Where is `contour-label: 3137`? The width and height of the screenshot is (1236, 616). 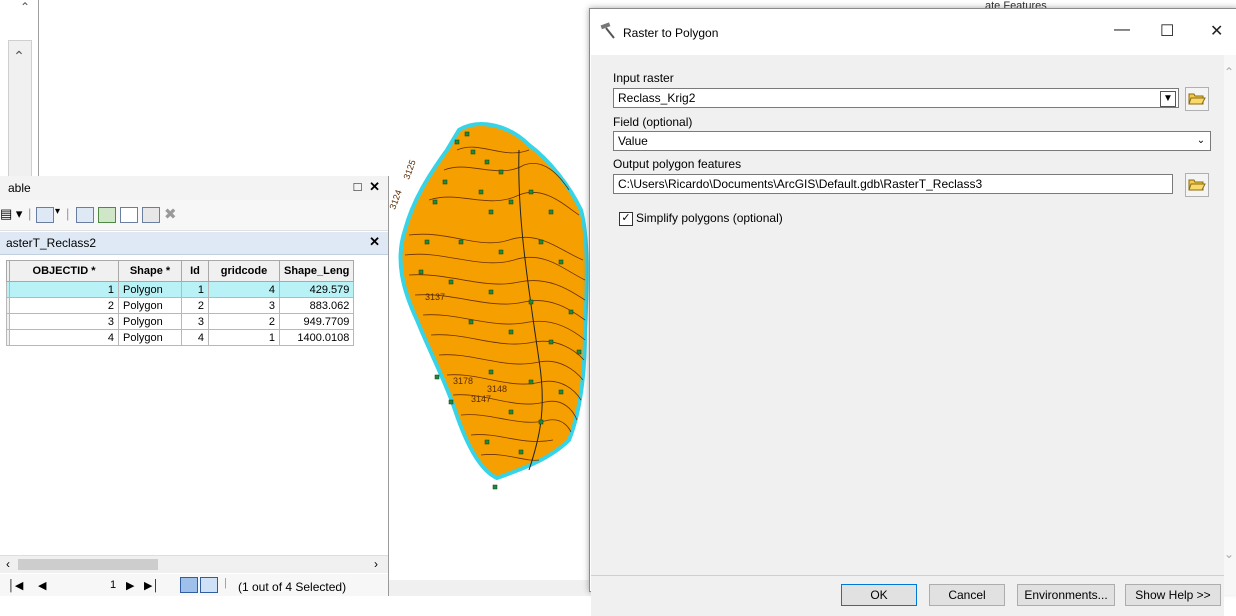 contour-label: 3137 is located at coordinates (435, 297).